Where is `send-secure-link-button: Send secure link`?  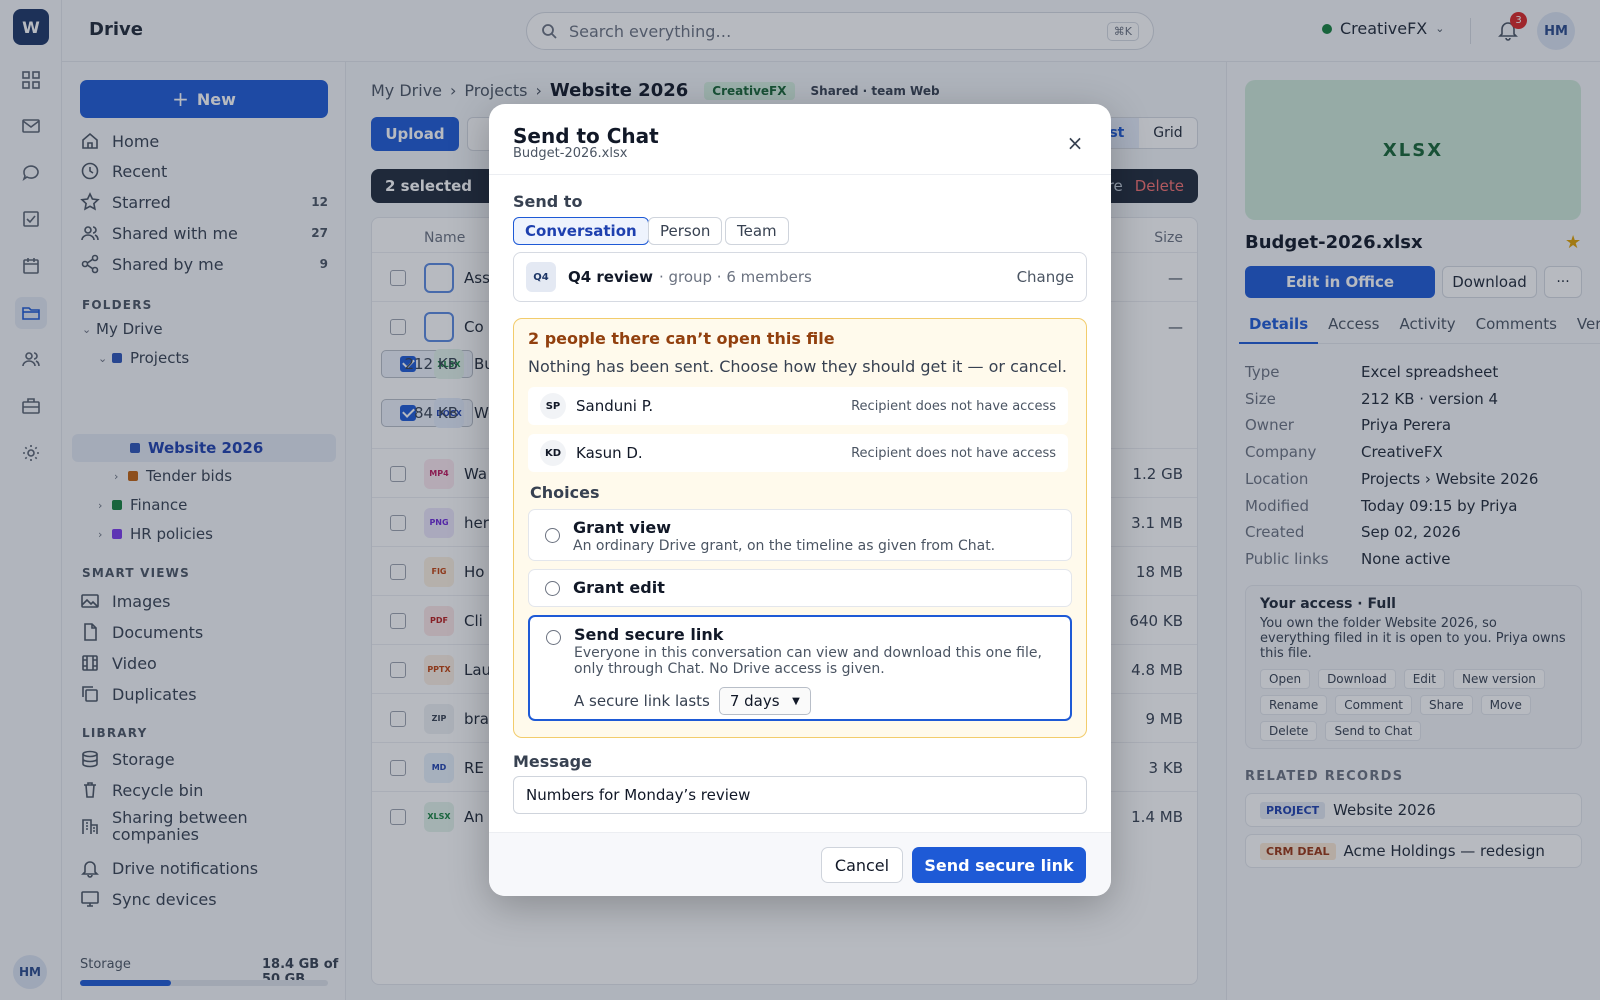 send-secure-link-button: Send secure link is located at coordinates (999, 865).